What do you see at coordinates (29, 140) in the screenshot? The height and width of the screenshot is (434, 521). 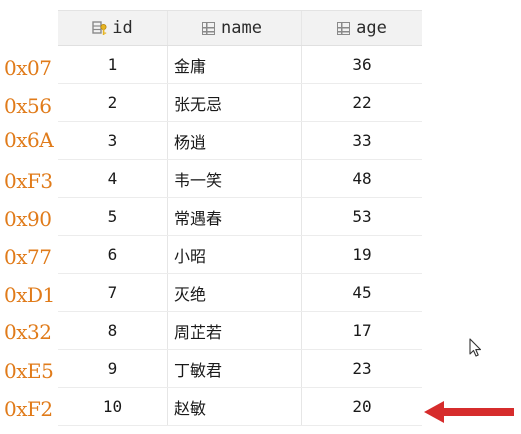 I see `address-label: 0x6A` at bounding box center [29, 140].